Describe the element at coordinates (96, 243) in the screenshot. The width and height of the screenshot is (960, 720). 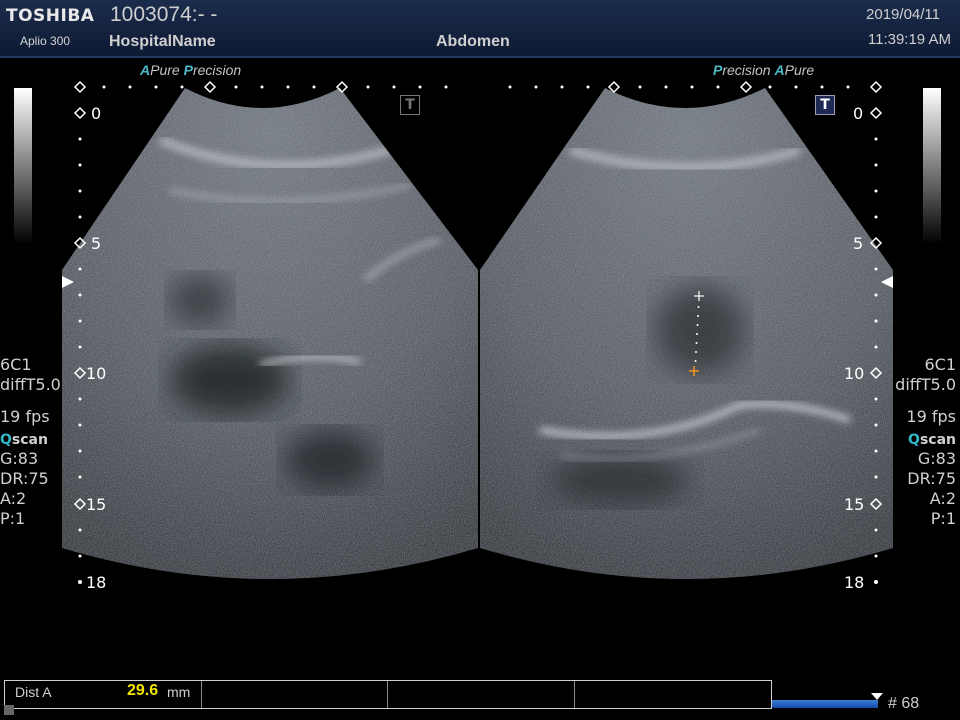
I see `left-depth-label: 5` at that location.